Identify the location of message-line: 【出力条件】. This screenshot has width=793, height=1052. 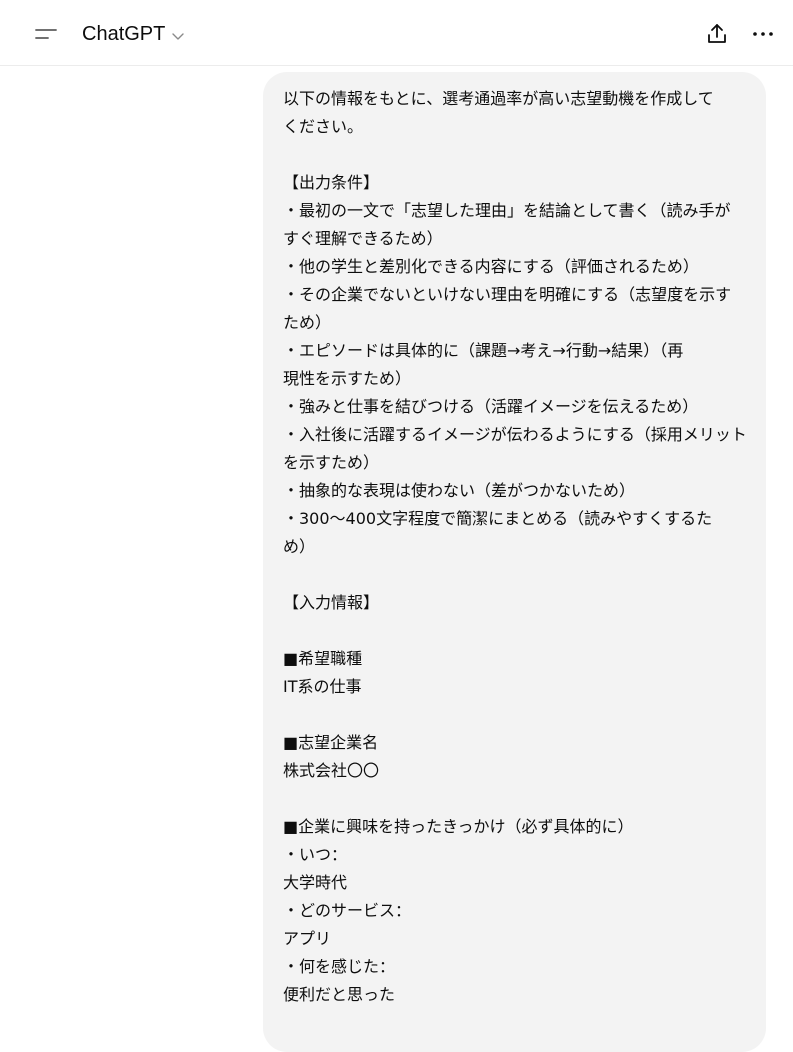
(331, 182).